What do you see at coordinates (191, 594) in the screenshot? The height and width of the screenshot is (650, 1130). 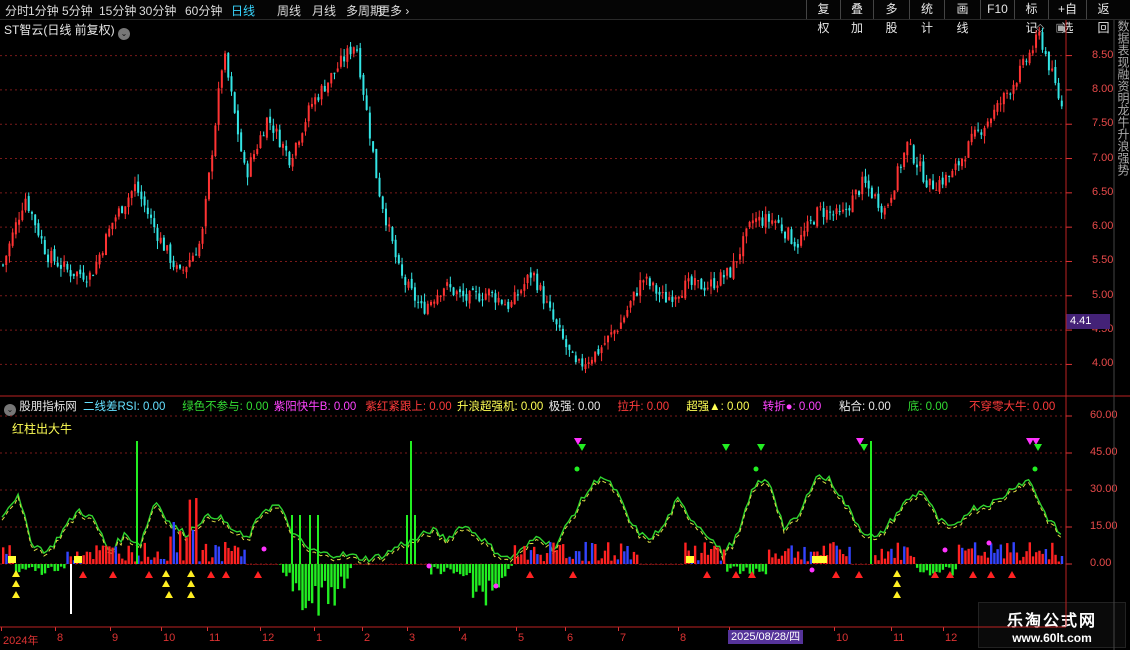 I see `yellow-up-triangle` at bounding box center [191, 594].